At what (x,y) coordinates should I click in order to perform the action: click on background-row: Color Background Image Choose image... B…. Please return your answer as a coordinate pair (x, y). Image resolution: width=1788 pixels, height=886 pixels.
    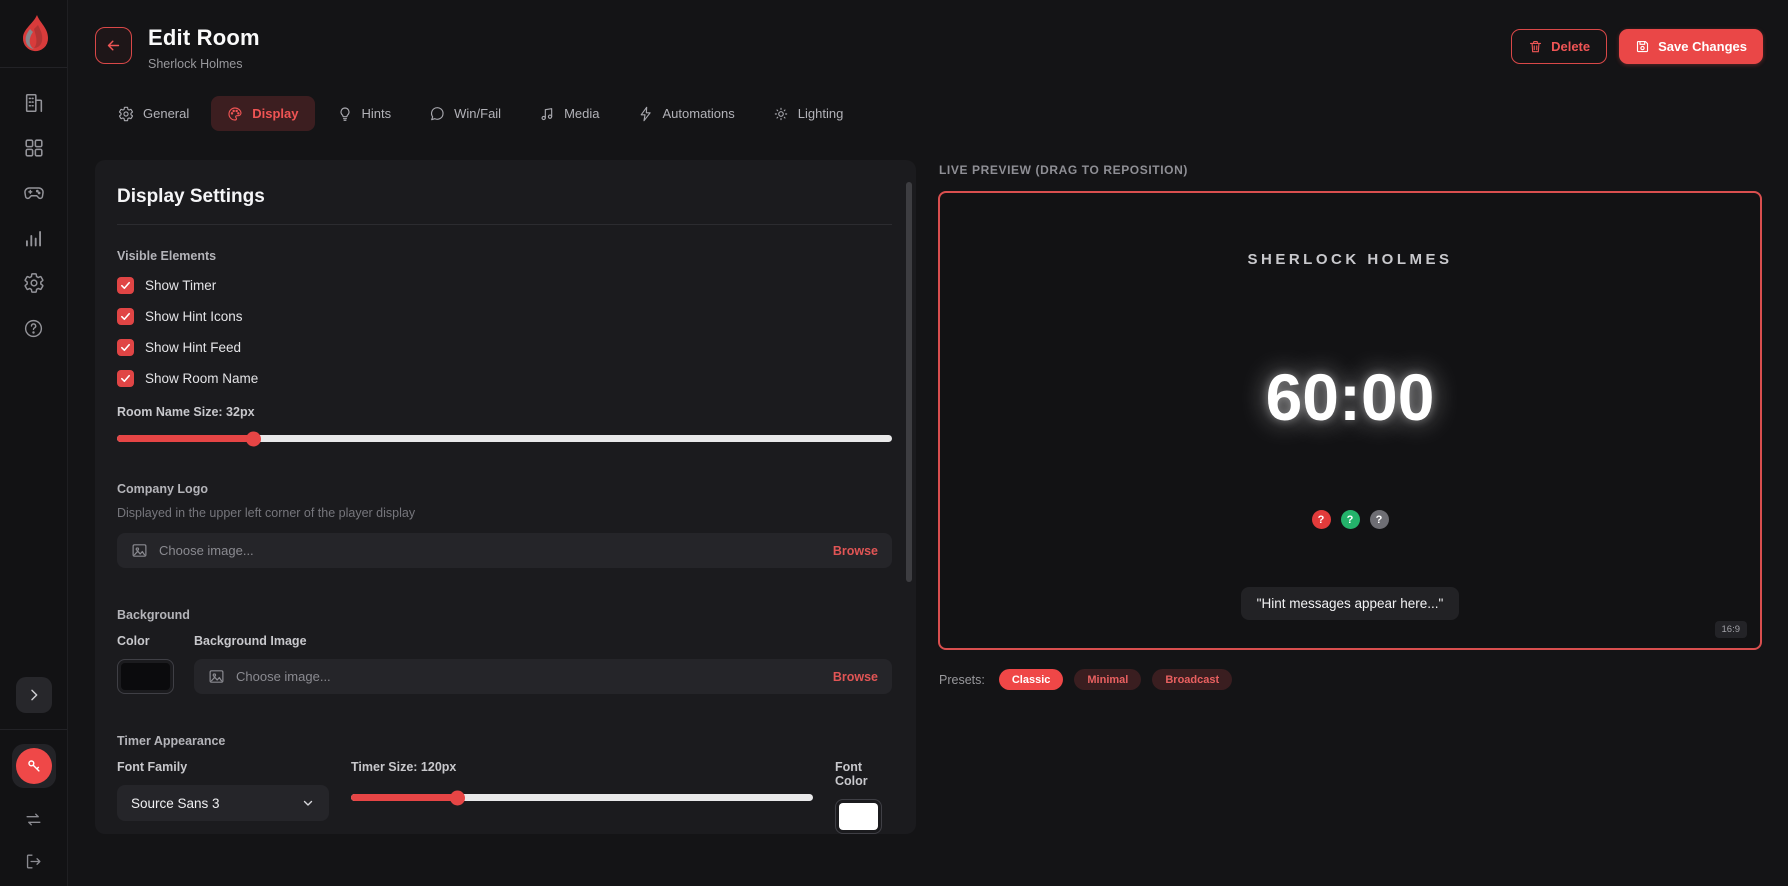
    Looking at the image, I should click on (504, 664).